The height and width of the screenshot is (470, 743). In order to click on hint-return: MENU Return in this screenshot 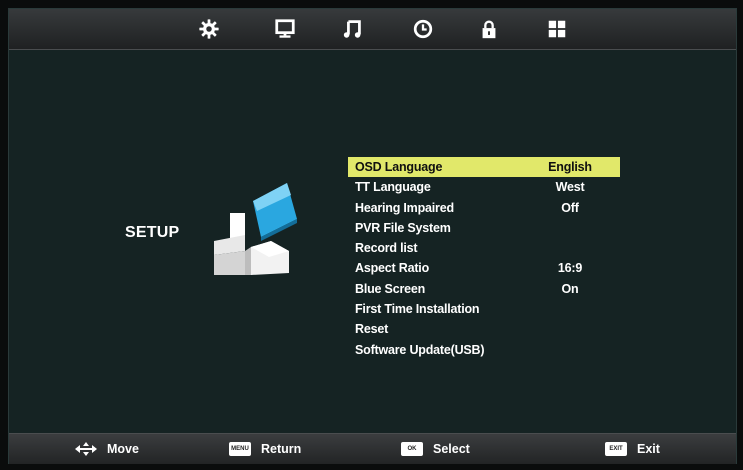, I will do `click(265, 449)`.